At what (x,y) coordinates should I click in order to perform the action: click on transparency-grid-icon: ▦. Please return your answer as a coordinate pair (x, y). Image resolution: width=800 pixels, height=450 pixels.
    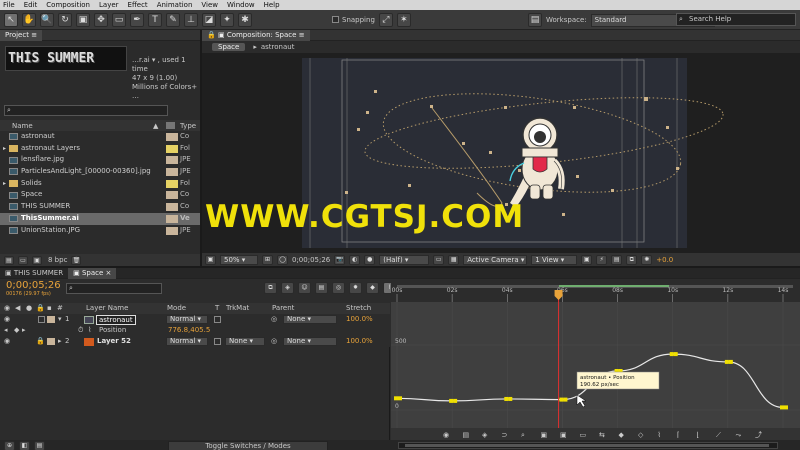
    Looking at the image, I should click on (454, 259).